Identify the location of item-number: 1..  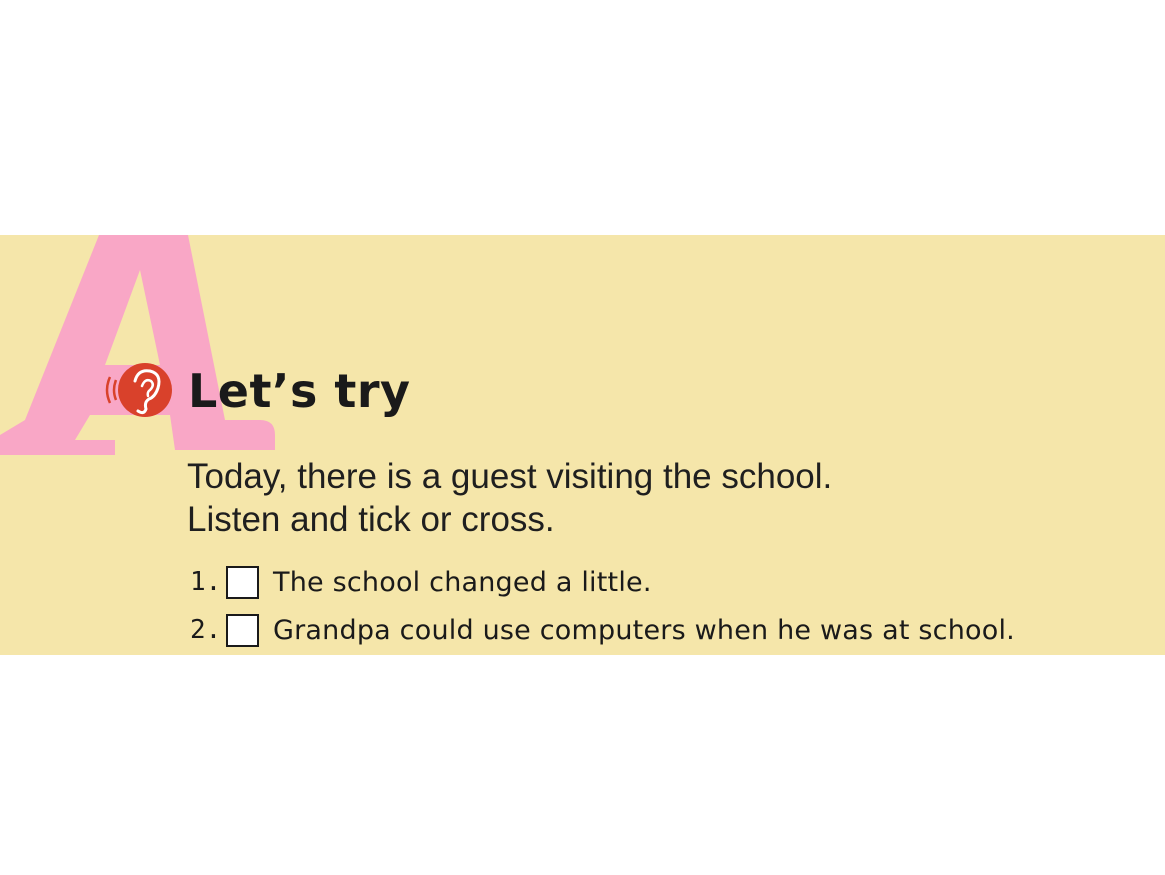
(206, 582).